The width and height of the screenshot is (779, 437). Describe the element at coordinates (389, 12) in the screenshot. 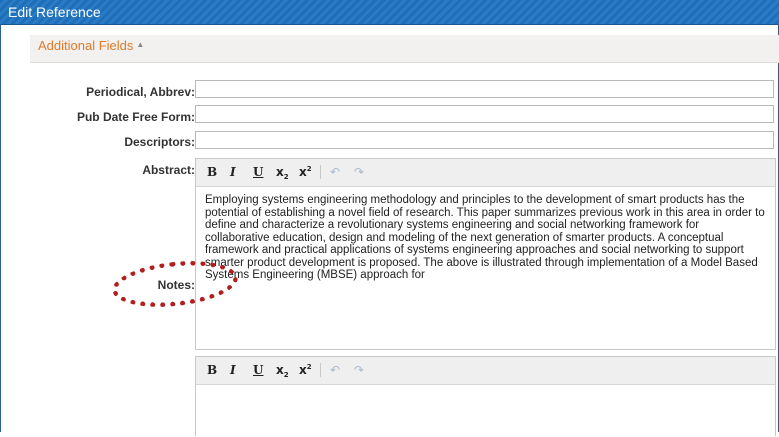

I see `window-title-bar: Edit Reference` at that location.